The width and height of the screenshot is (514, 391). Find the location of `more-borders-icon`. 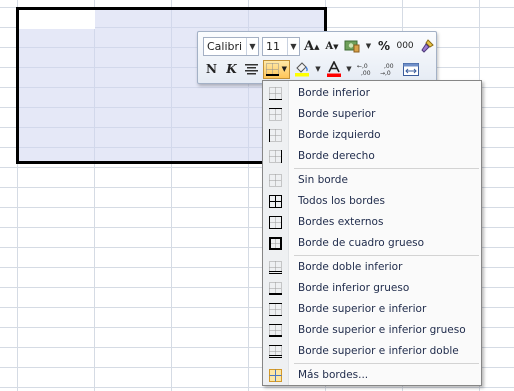

more-borders-icon is located at coordinates (275, 375).